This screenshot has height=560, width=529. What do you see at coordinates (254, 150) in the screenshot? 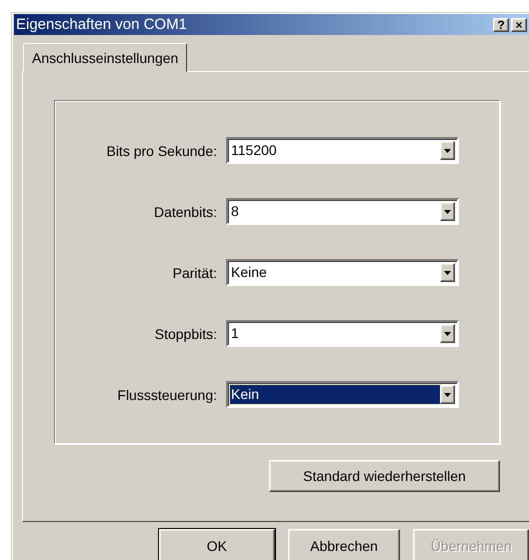
I see `dropdown-value: 115200` at bounding box center [254, 150].